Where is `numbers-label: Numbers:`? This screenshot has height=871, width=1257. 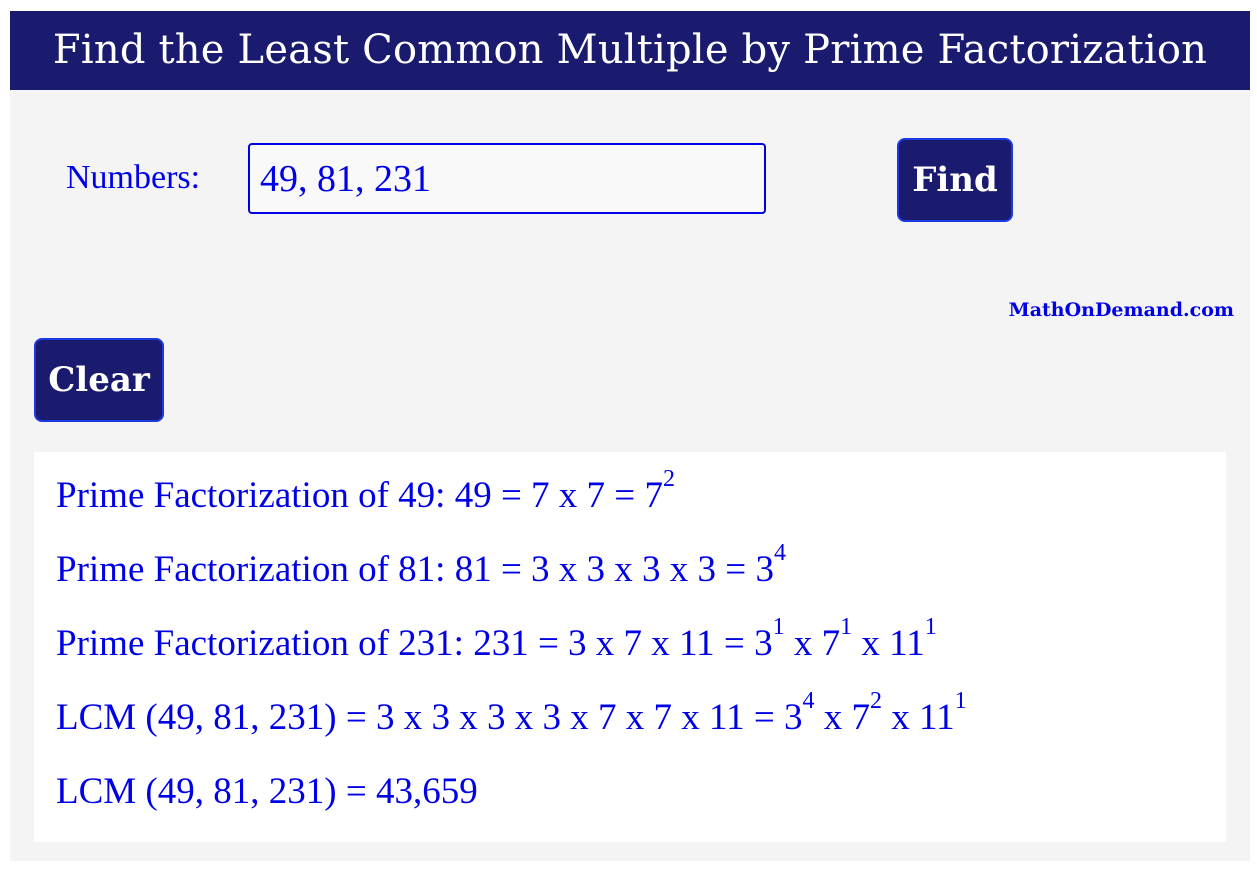
numbers-label: Numbers: is located at coordinates (133, 177).